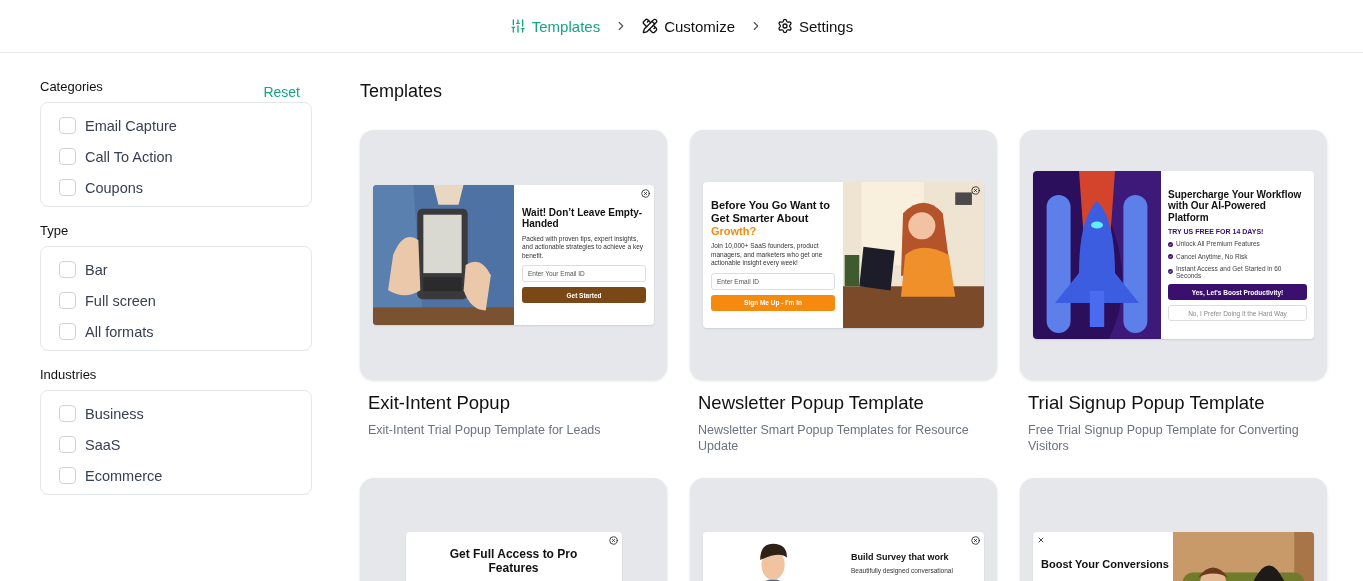 The height and width of the screenshot is (581, 1363). Describe the element at coordinates (583, 218) in the screenshot. I see `popup-title: Wait! Don’t Leave Empty-Handed` at that location.